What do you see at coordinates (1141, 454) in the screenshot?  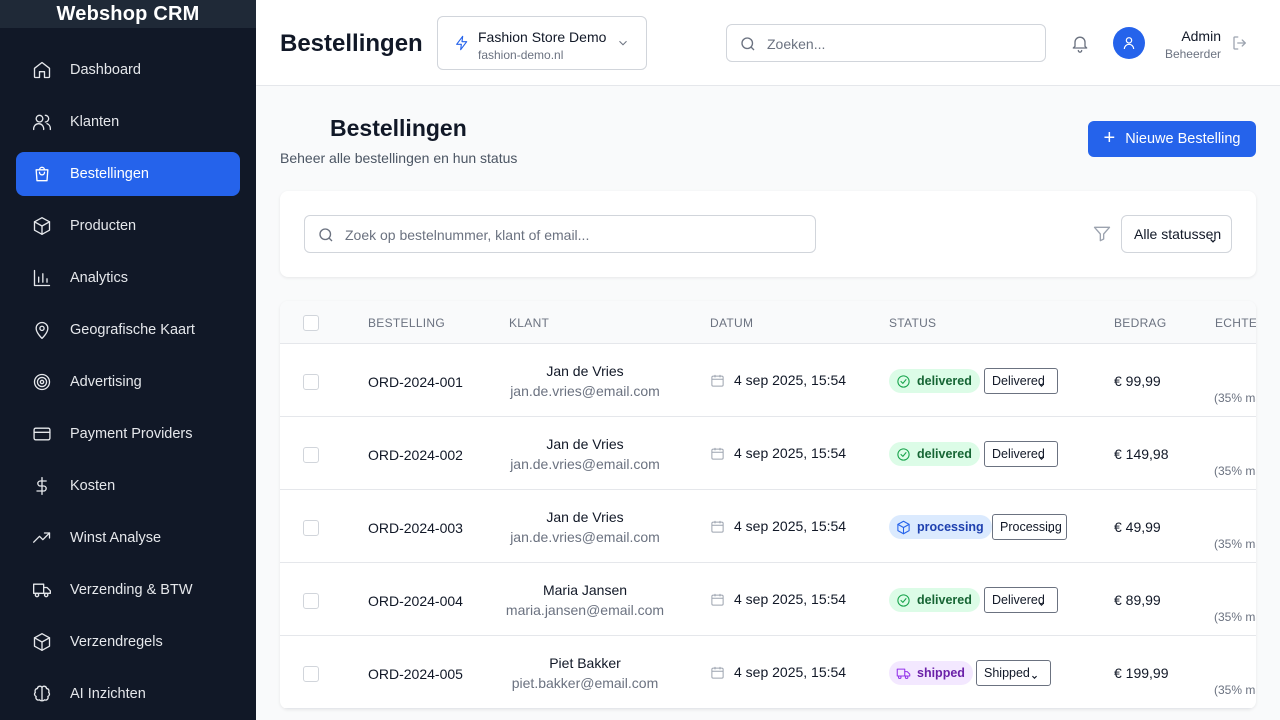 I see `order-amount: € 149,98` at bounding box center [1141, 454].